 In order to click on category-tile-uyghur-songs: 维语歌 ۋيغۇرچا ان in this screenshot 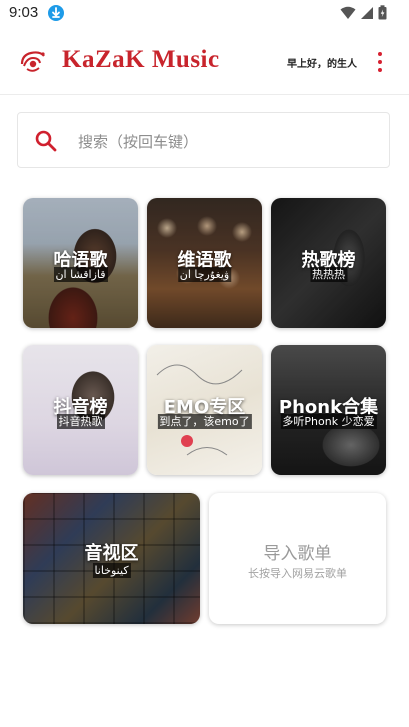, I will do `click(204, 263)`.